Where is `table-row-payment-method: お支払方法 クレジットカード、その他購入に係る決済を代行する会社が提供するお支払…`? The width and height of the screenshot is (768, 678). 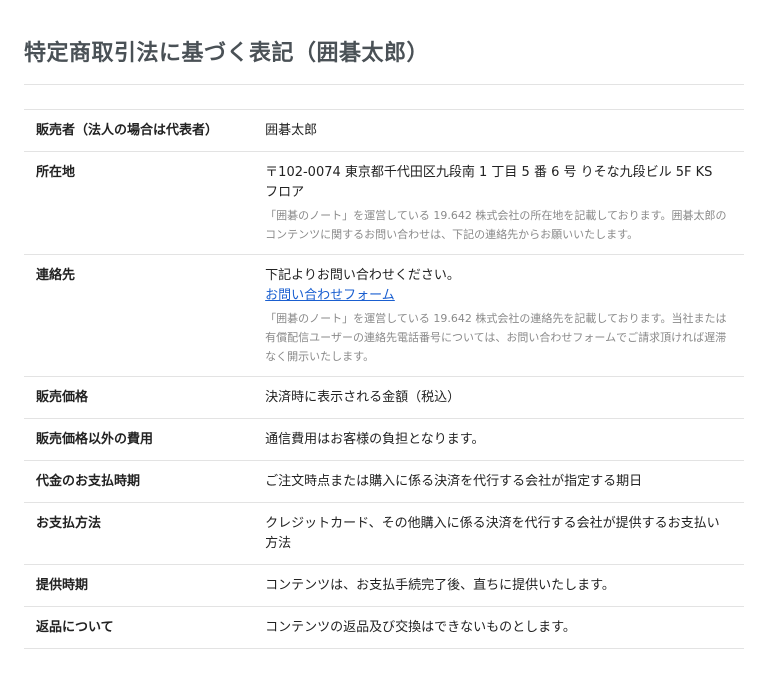
table-row-payment-method: お支払方法 クレジットカード、その他購入に係る決済を代行する会社が提供するお支払… is located at coordinates (384, 533).